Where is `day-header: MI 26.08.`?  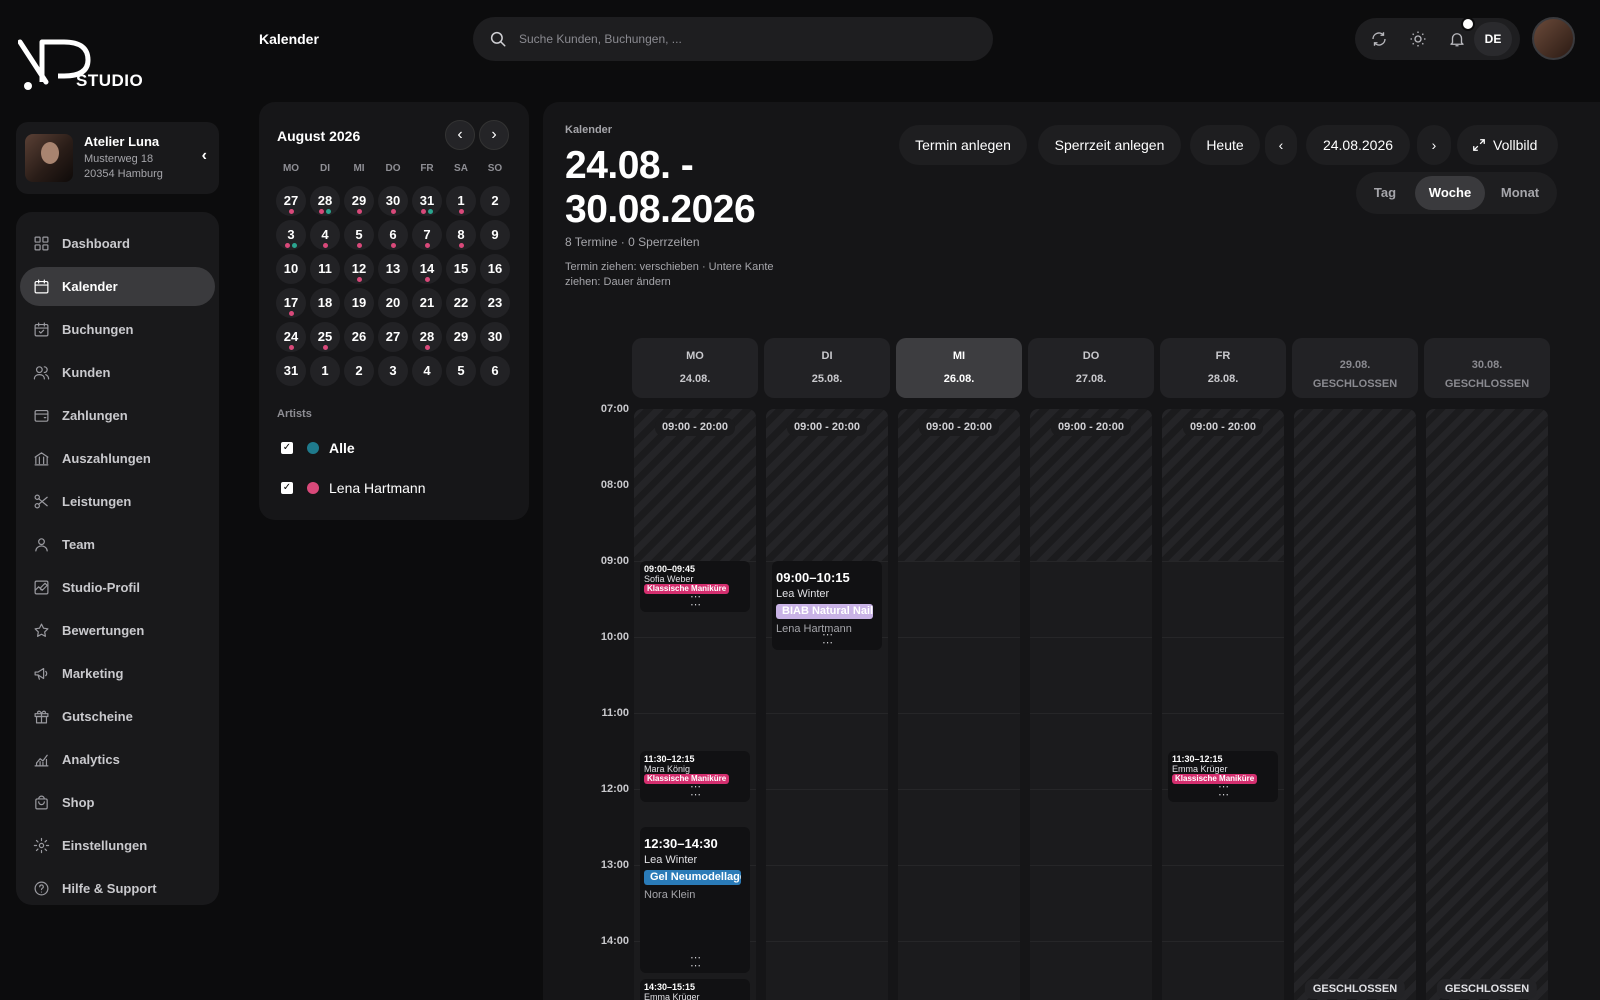 day-header: MI 26.08. is located at coordinates (959, 368).